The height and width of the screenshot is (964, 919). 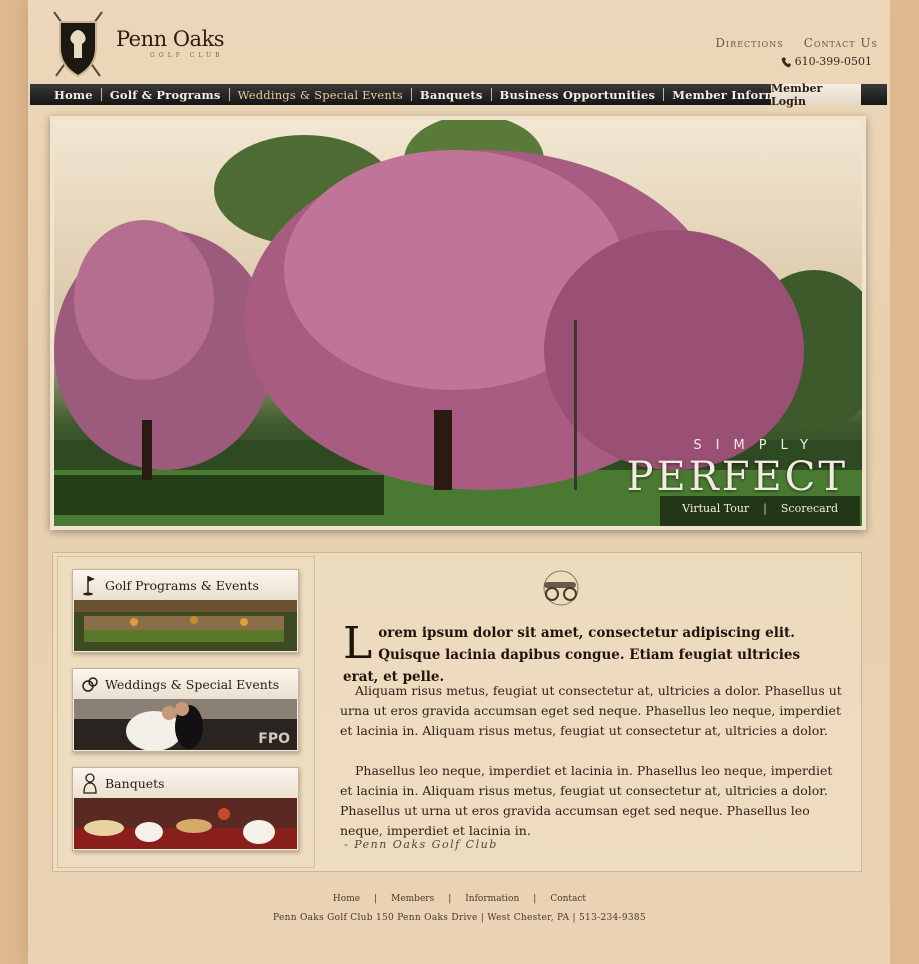 What do you see at coordinates (737, 477) in the screenshot?
I see `tagline-perfect: PERFECT` at bounding box center [737, 477].